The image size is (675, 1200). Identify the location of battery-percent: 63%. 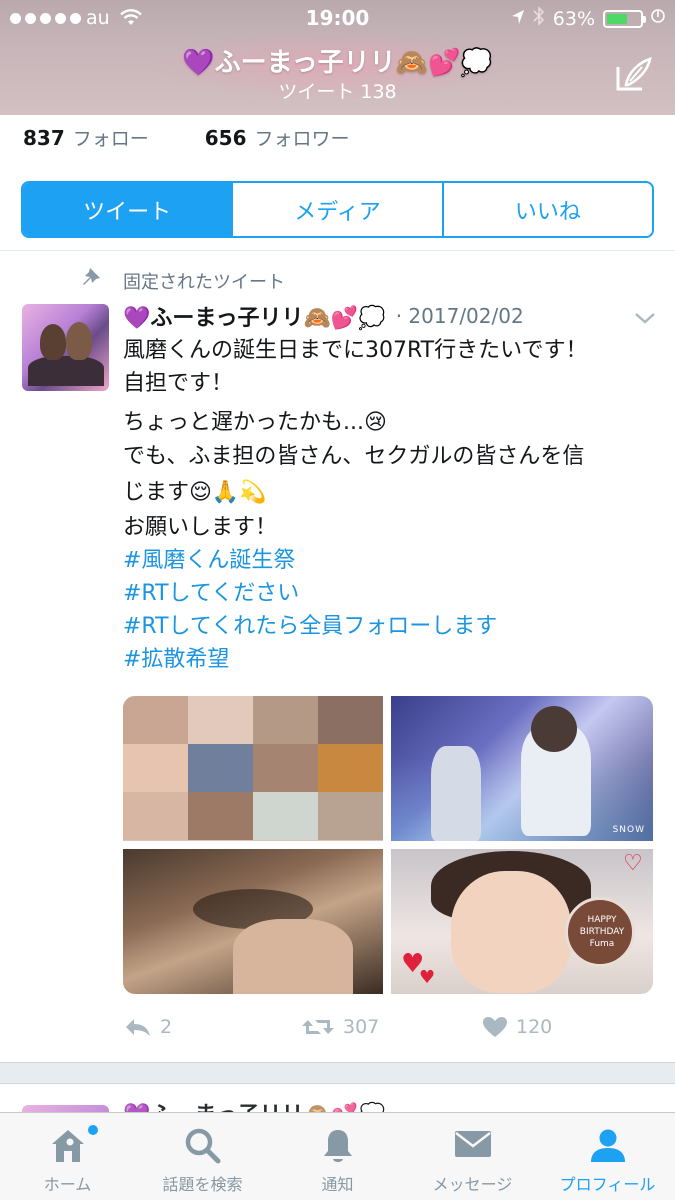
(573, 18).